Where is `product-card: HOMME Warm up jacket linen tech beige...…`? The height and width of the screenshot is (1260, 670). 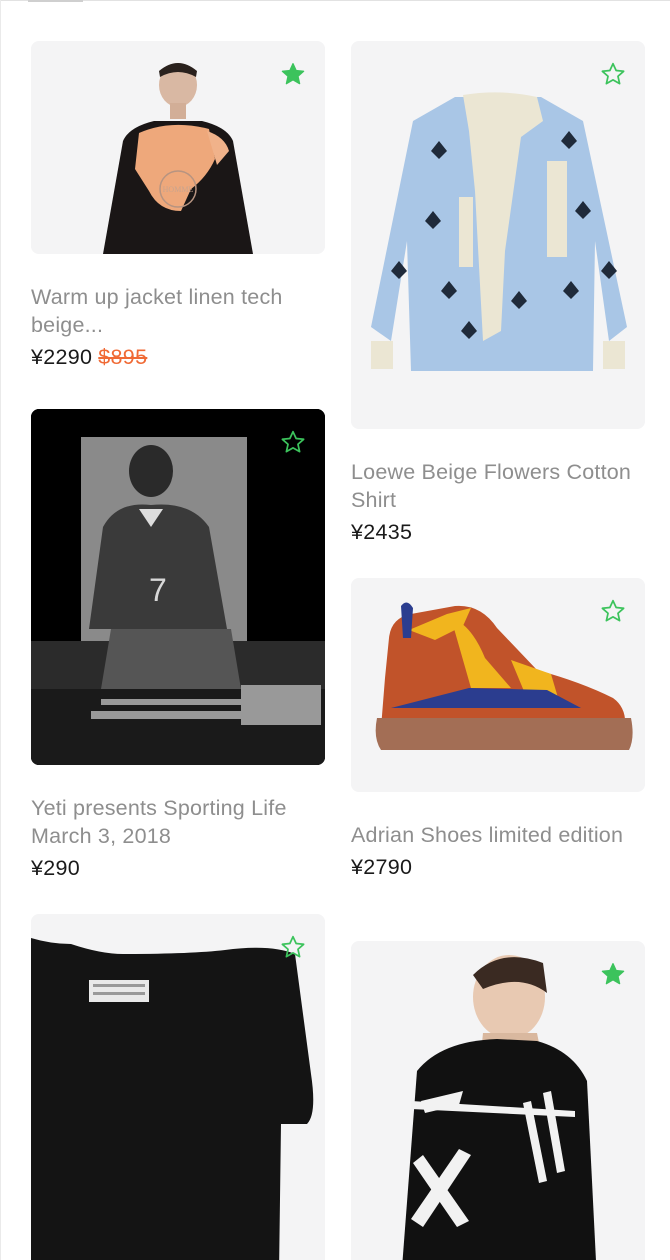 product-card: HOMME Warm up jacket linen tech beige...… is located at coordinates (178, 206).